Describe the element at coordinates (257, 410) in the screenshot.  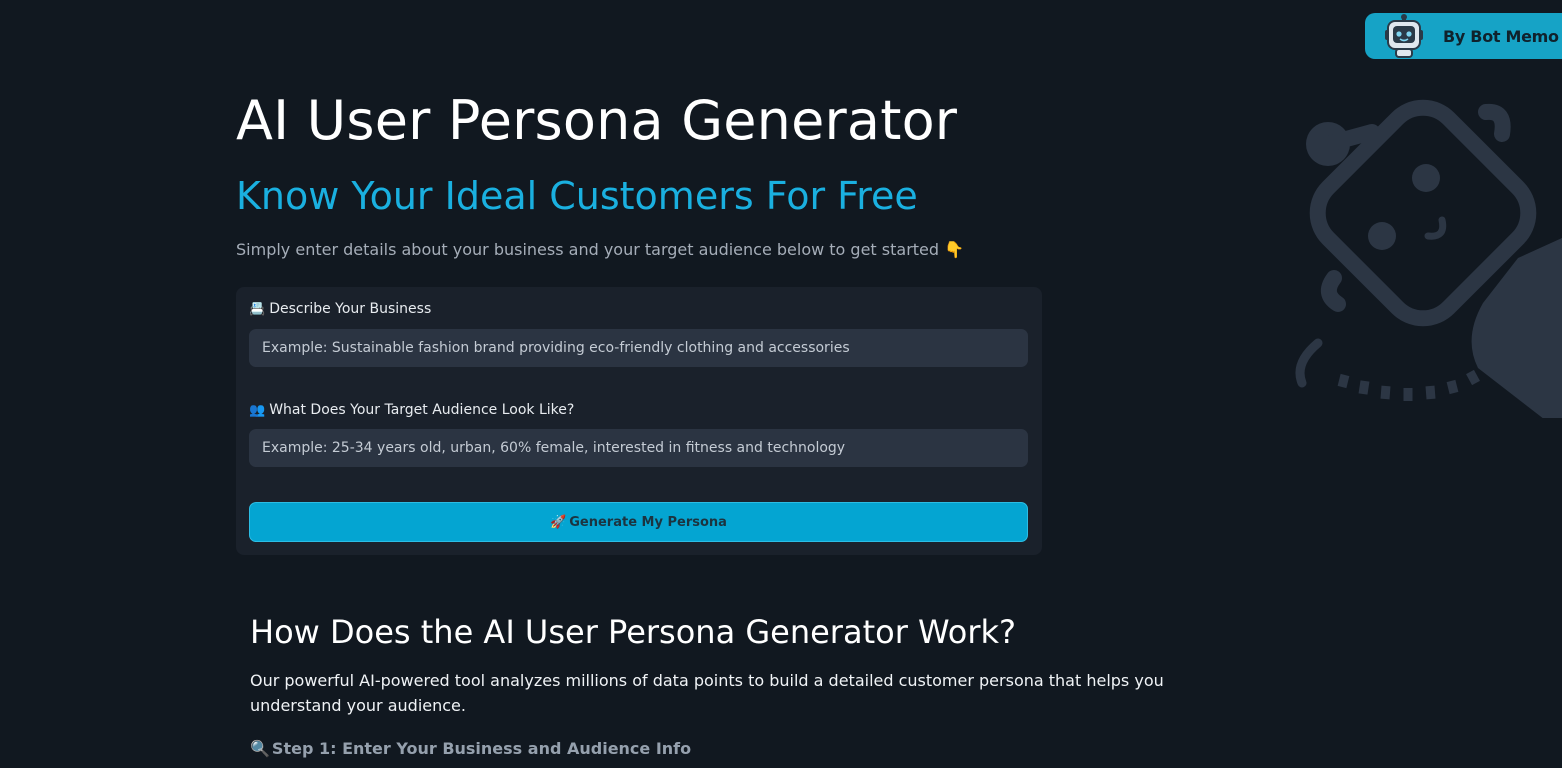
I see `people-icon: 👥` at that location.